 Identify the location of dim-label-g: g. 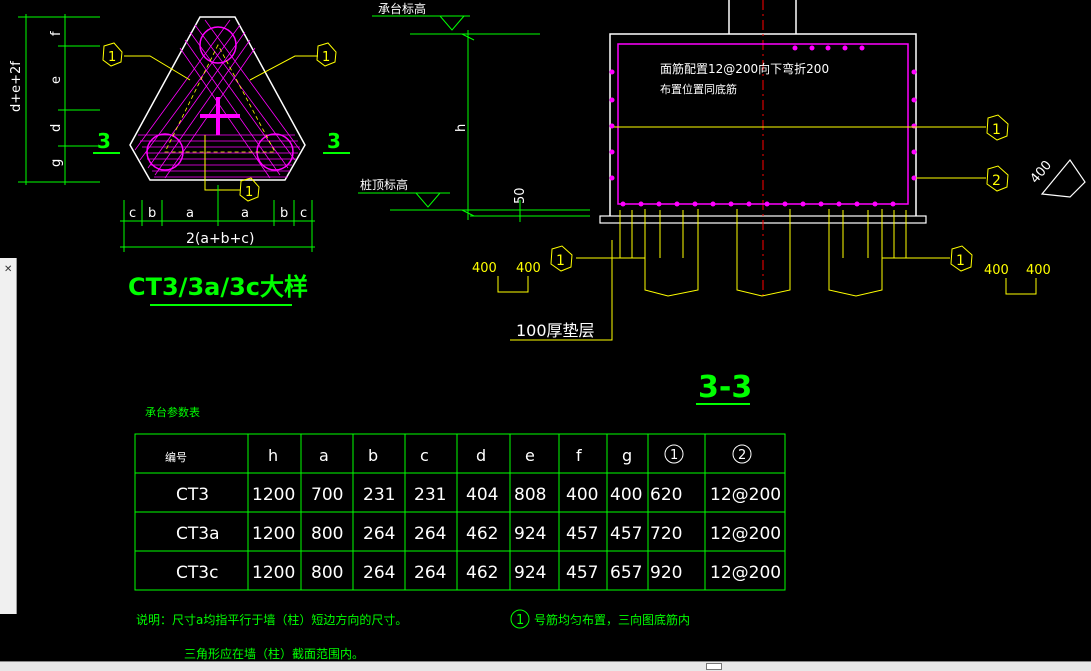
(56, 163).